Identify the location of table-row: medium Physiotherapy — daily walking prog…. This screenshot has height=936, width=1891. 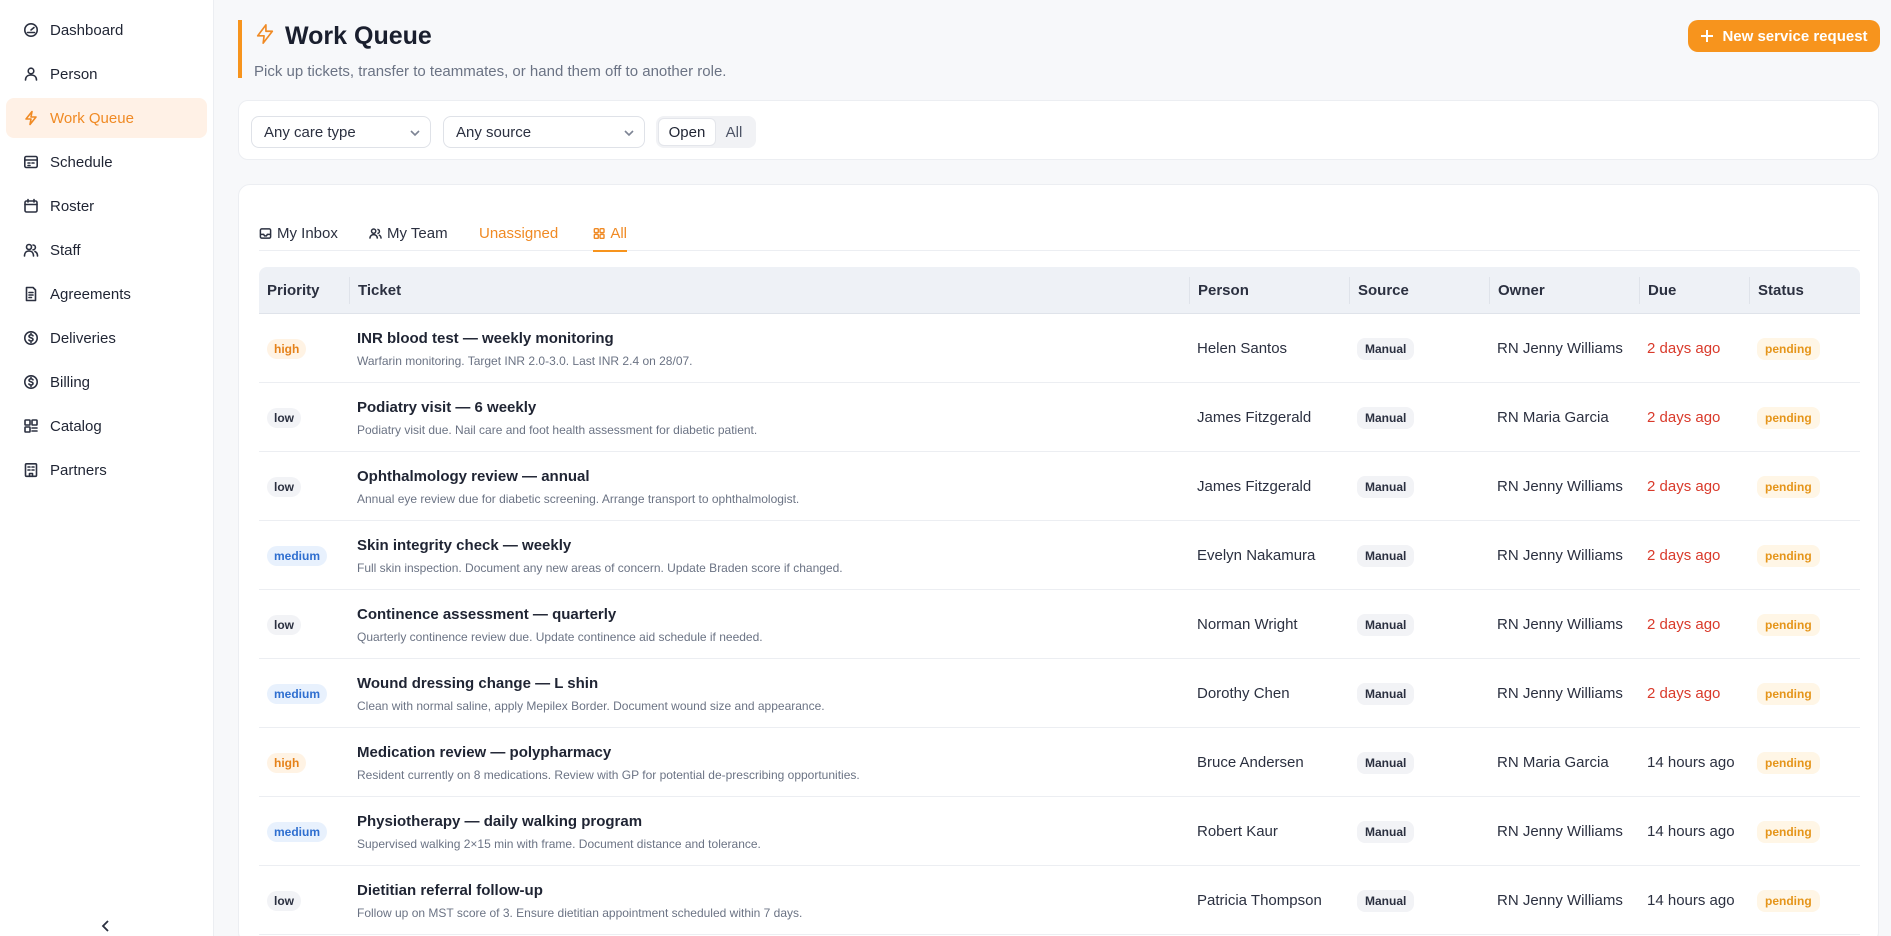
(1059, 831).